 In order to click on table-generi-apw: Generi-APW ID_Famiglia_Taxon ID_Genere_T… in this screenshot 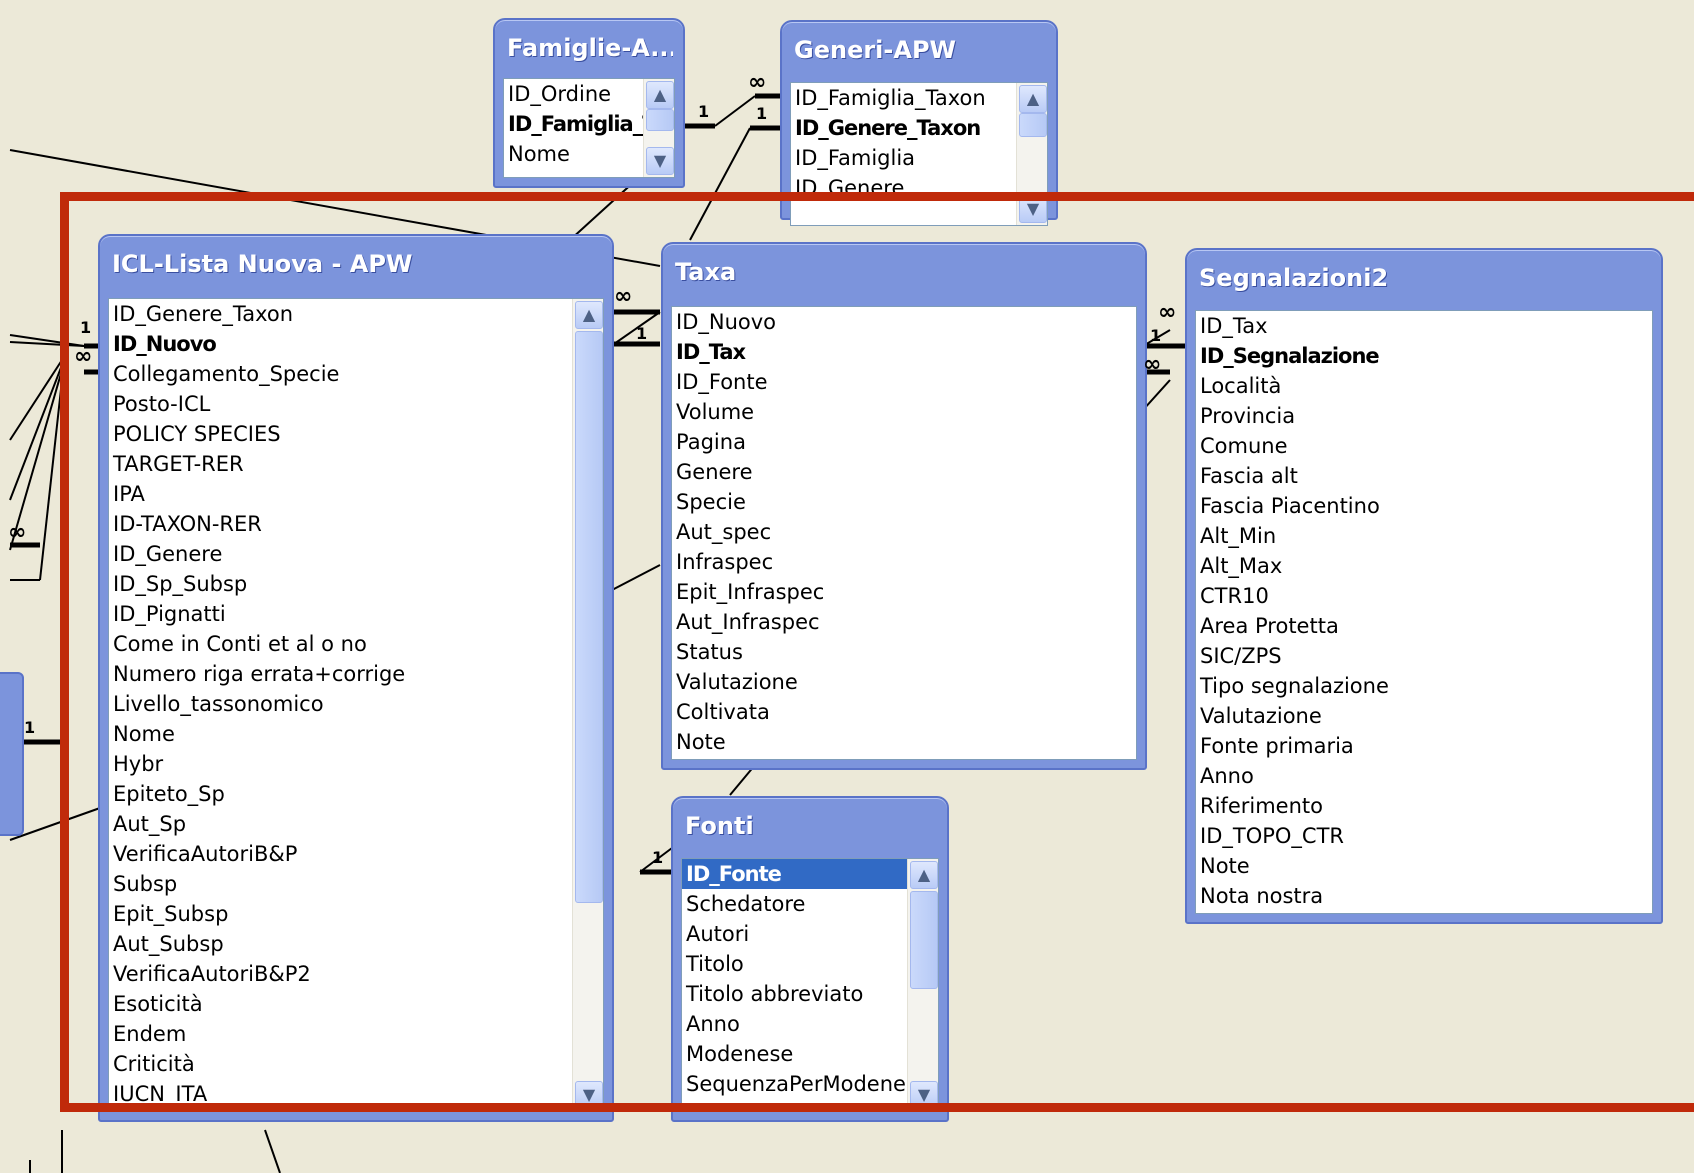, I will do `click(919, 123)`.